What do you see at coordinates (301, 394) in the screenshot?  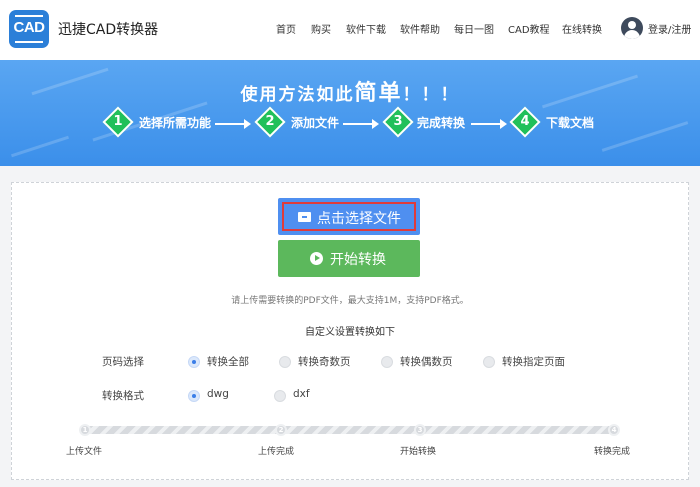 I see `option-format-dxf: dxf` at bounding box center [301, 394].